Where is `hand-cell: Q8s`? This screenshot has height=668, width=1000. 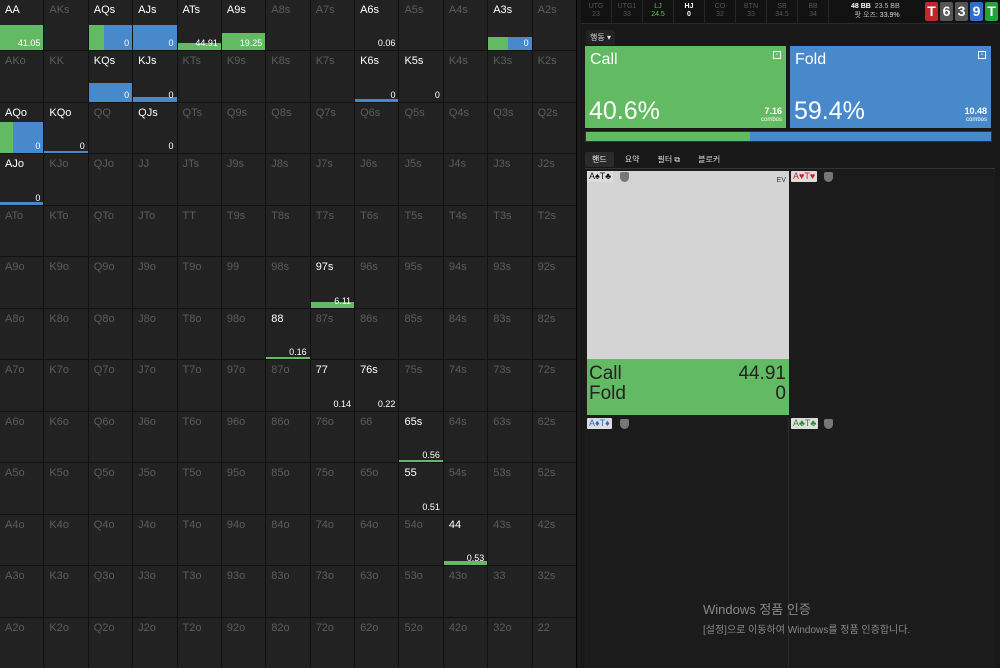
hand-cell: Q8s is located at coordinates (288, 128).